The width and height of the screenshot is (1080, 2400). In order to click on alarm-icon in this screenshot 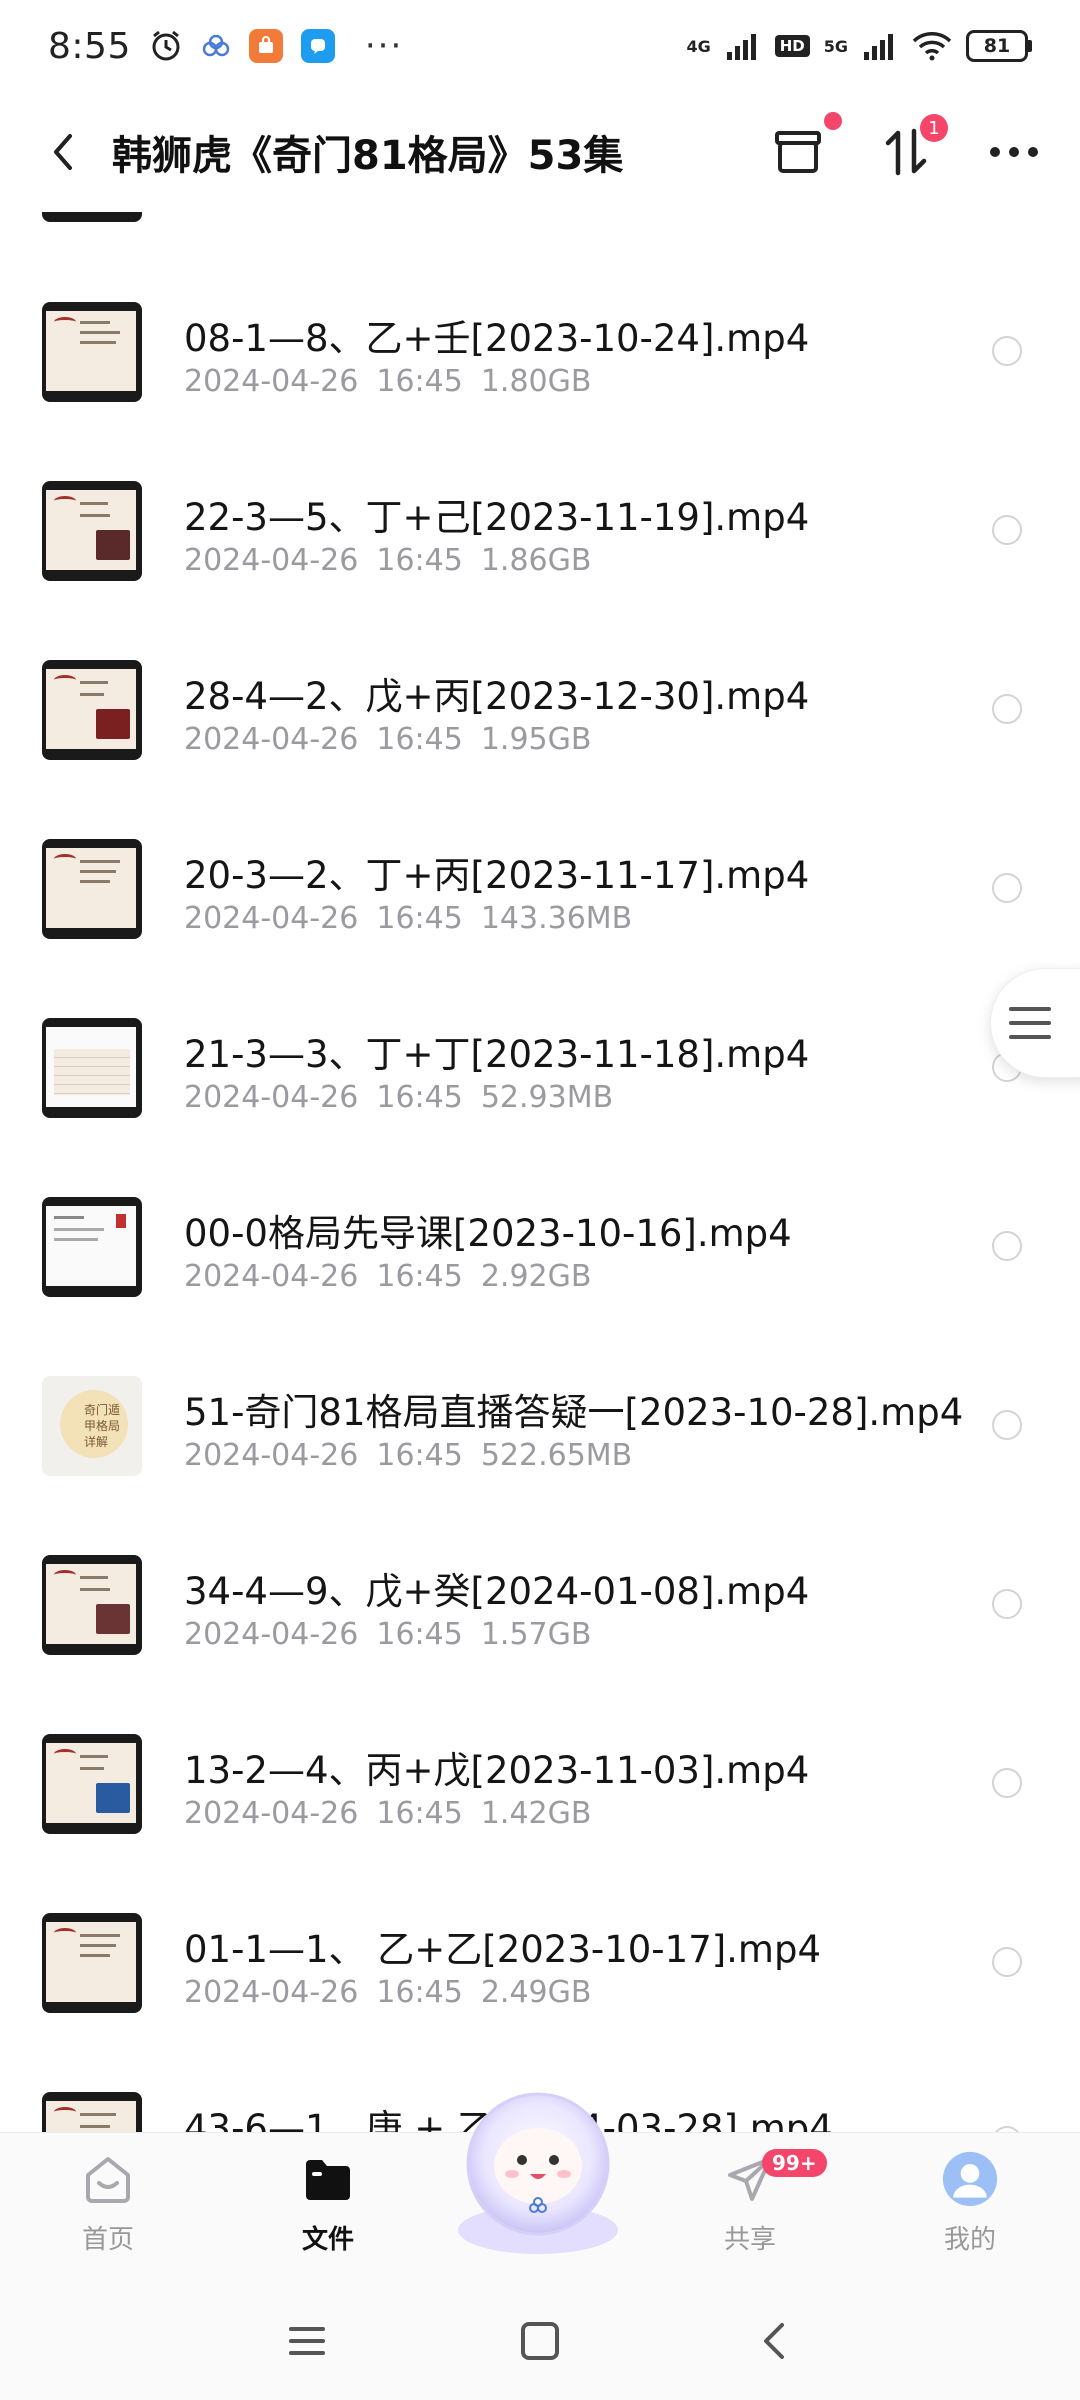, I will do `click(166, 46)`.